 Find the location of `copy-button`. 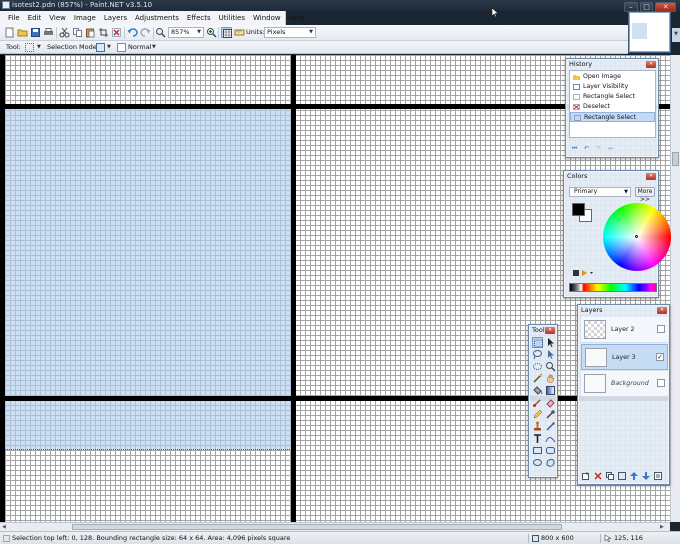

copy-button is located at coordinates (77, 32).